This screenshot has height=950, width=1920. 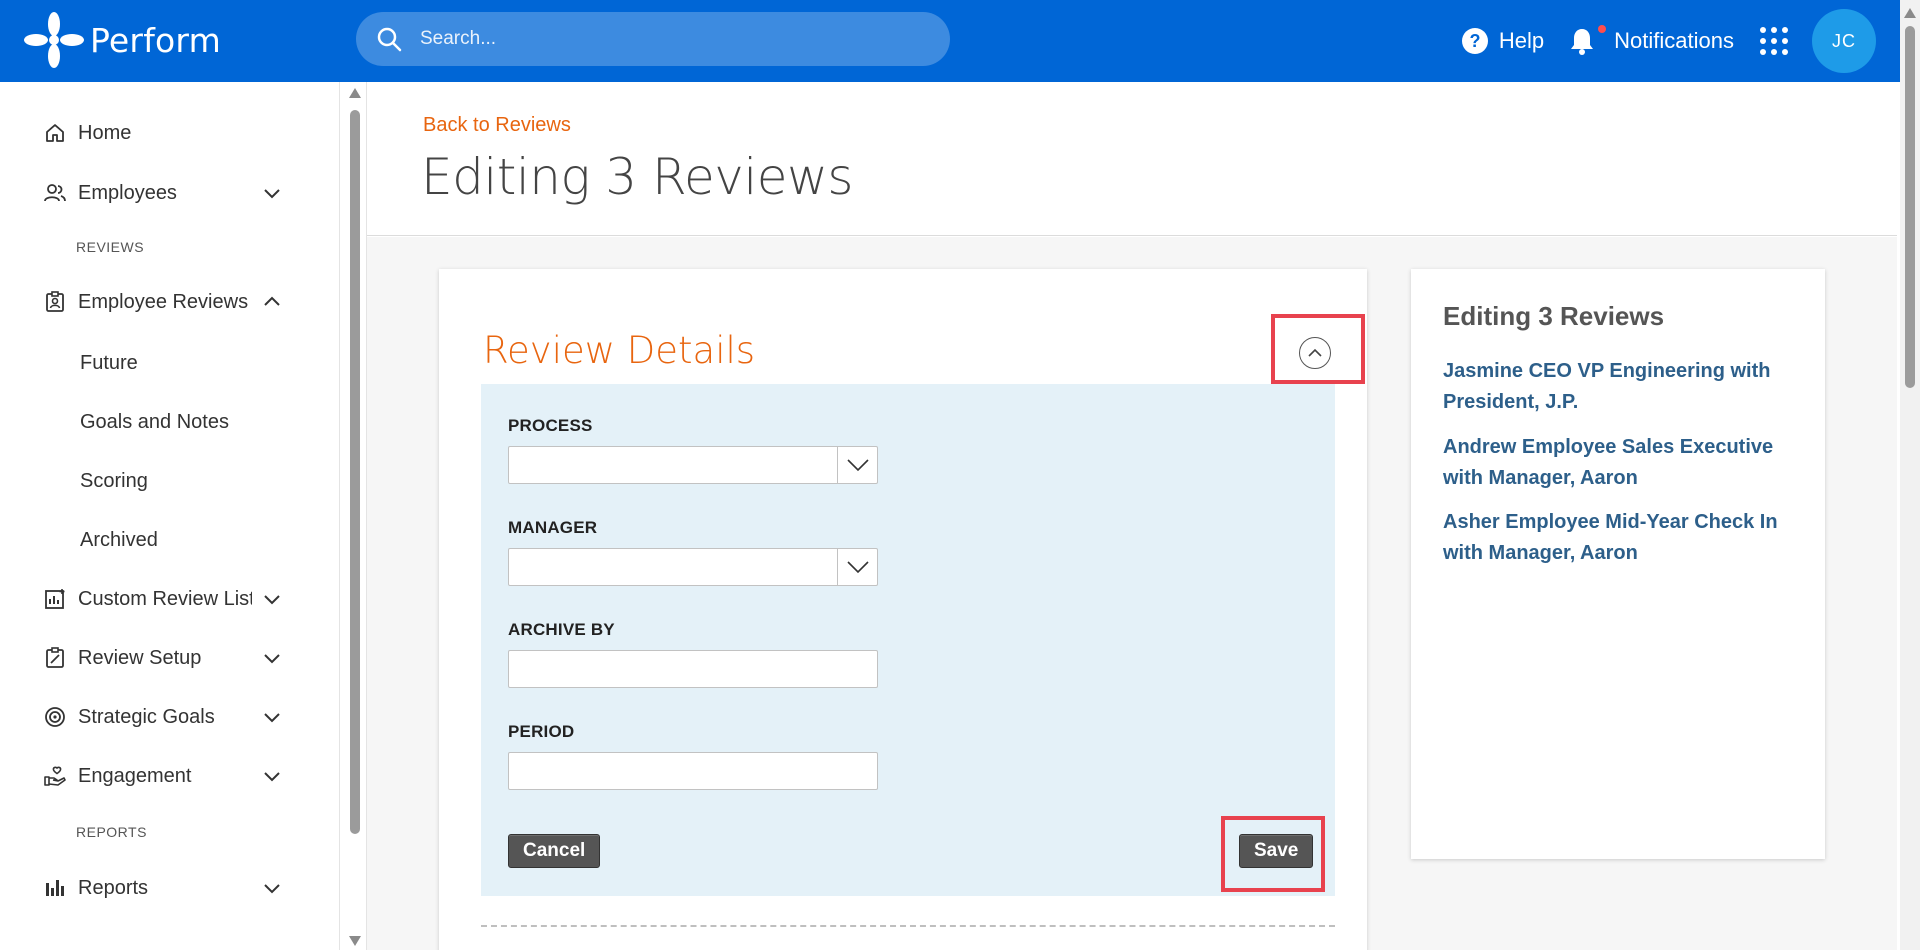 What do you see at coordinates (127, 192) in the screenshot?
I see `sidebar-item-label: Employees` at bounding box center [127, 192].